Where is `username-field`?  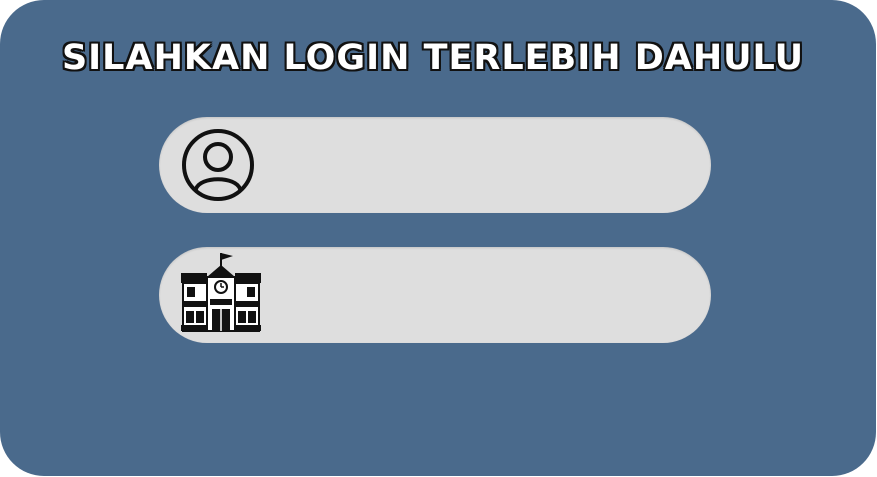 username-field is located at coordinates (435, 165).